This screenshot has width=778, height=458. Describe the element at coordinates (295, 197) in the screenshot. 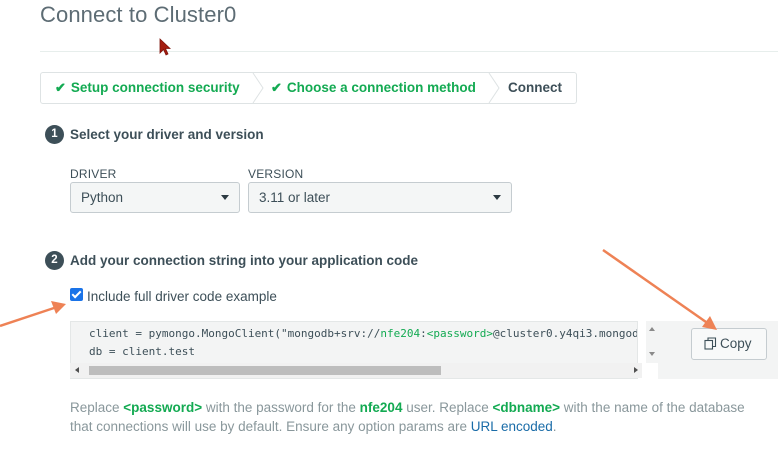

I see `version-select-value: 3.11 or later` at that location.